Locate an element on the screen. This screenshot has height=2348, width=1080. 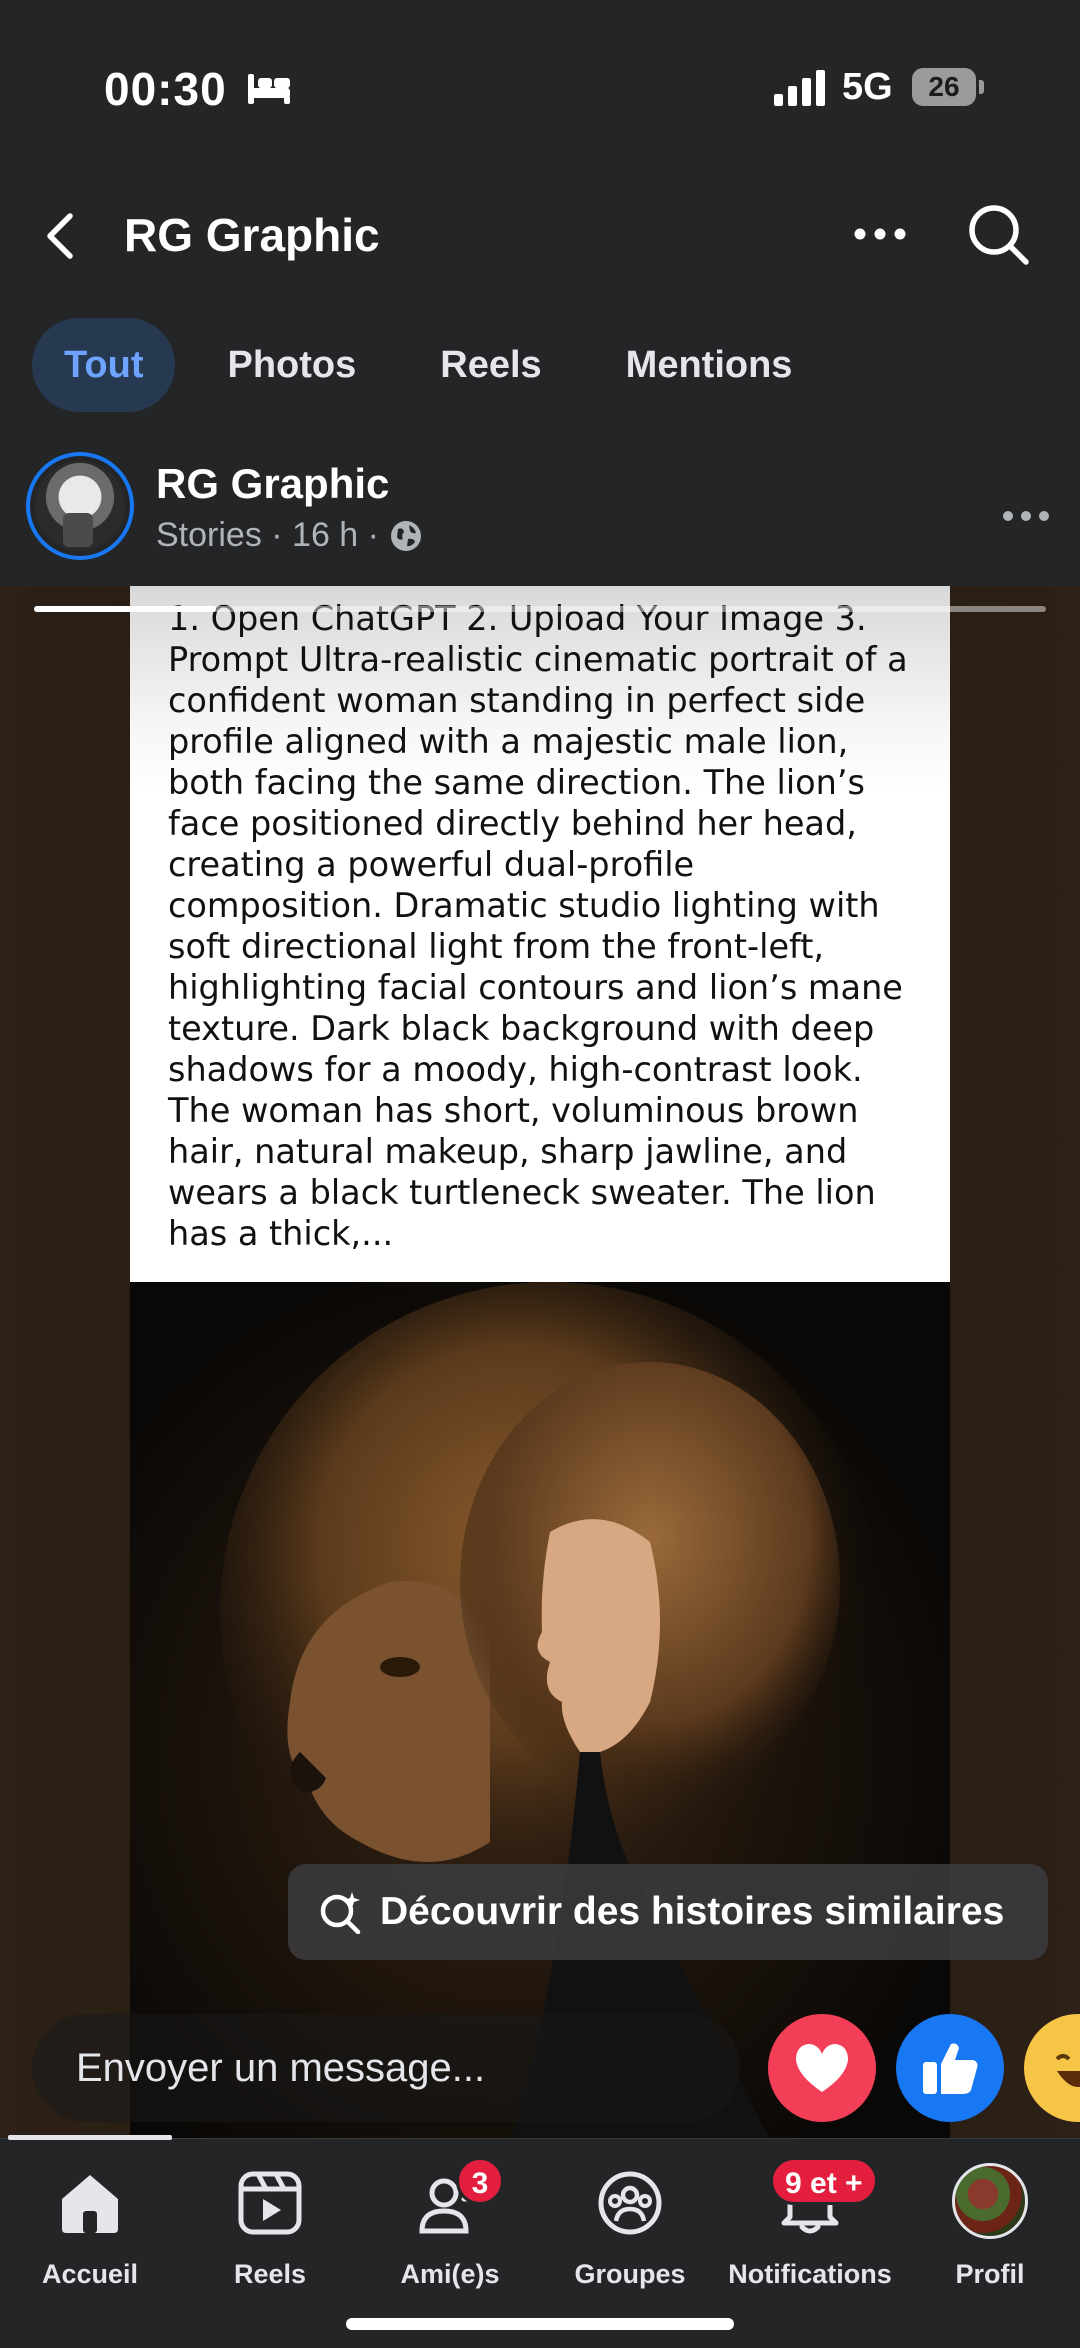
home-icon is located at coordinates (90, 2204).